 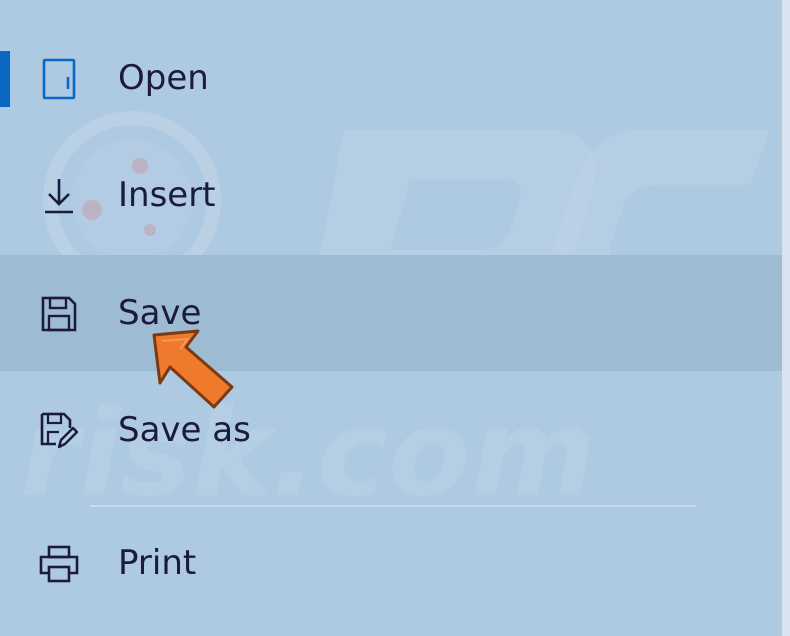 I want to click on window-edge, so click(x=786, y=318).